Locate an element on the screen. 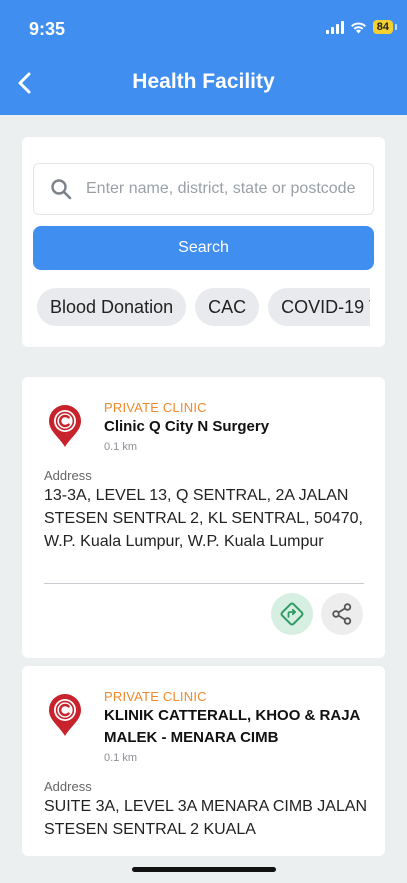 The image size is (407, 883). chip-covid-19-vaccination: COVID-19 Vaccination is located at coordinates (319, 307).